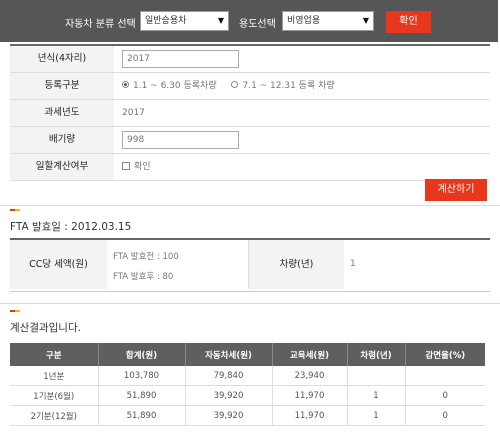  I want to click on calculate-button: 계산하기, so click(456, 190).